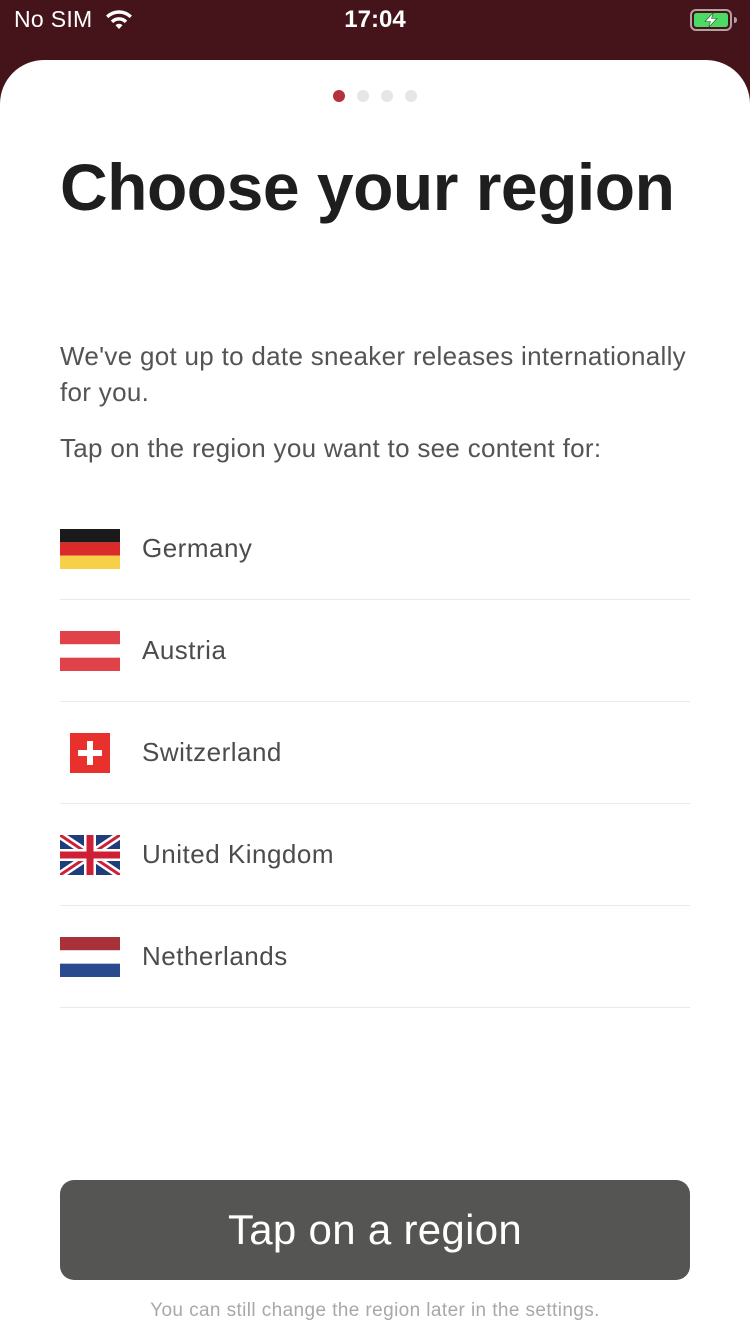 The image size is (750, 1334). Describe the element at coordinates (212, 752) in the screenshot. I see `region-label: Switzerland` at that location.